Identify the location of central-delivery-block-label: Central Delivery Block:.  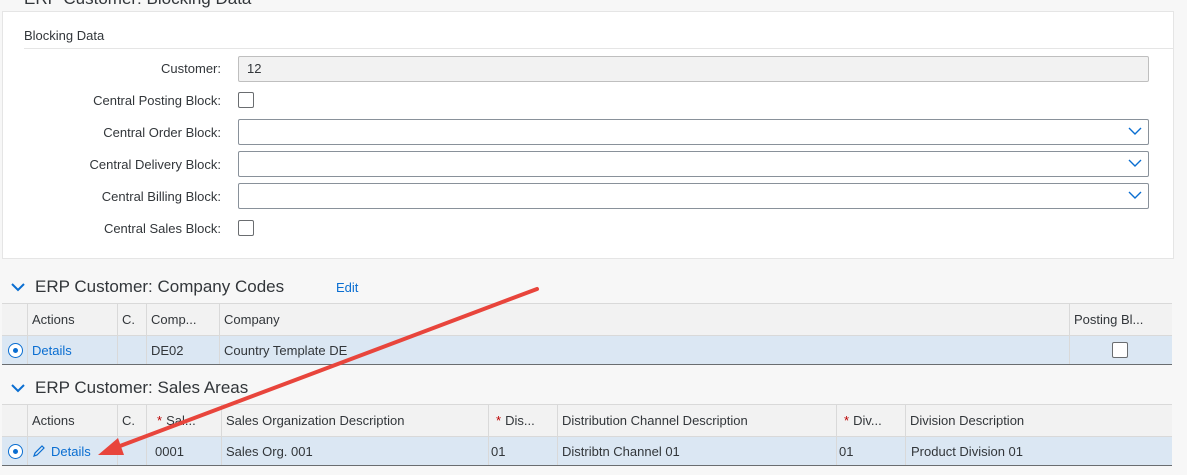
(155, 164).